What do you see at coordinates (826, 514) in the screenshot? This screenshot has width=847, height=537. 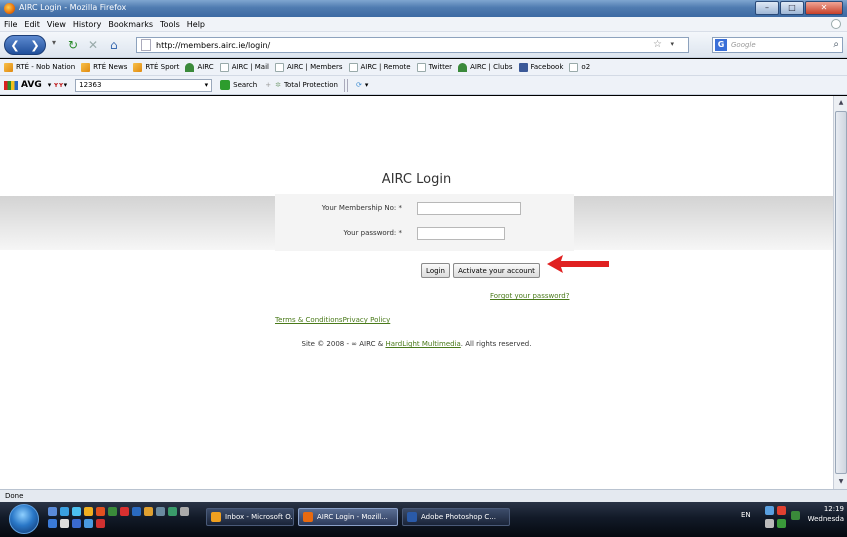 I see `clock: 12:19 Wednesda` at bounding box center [826, 514].